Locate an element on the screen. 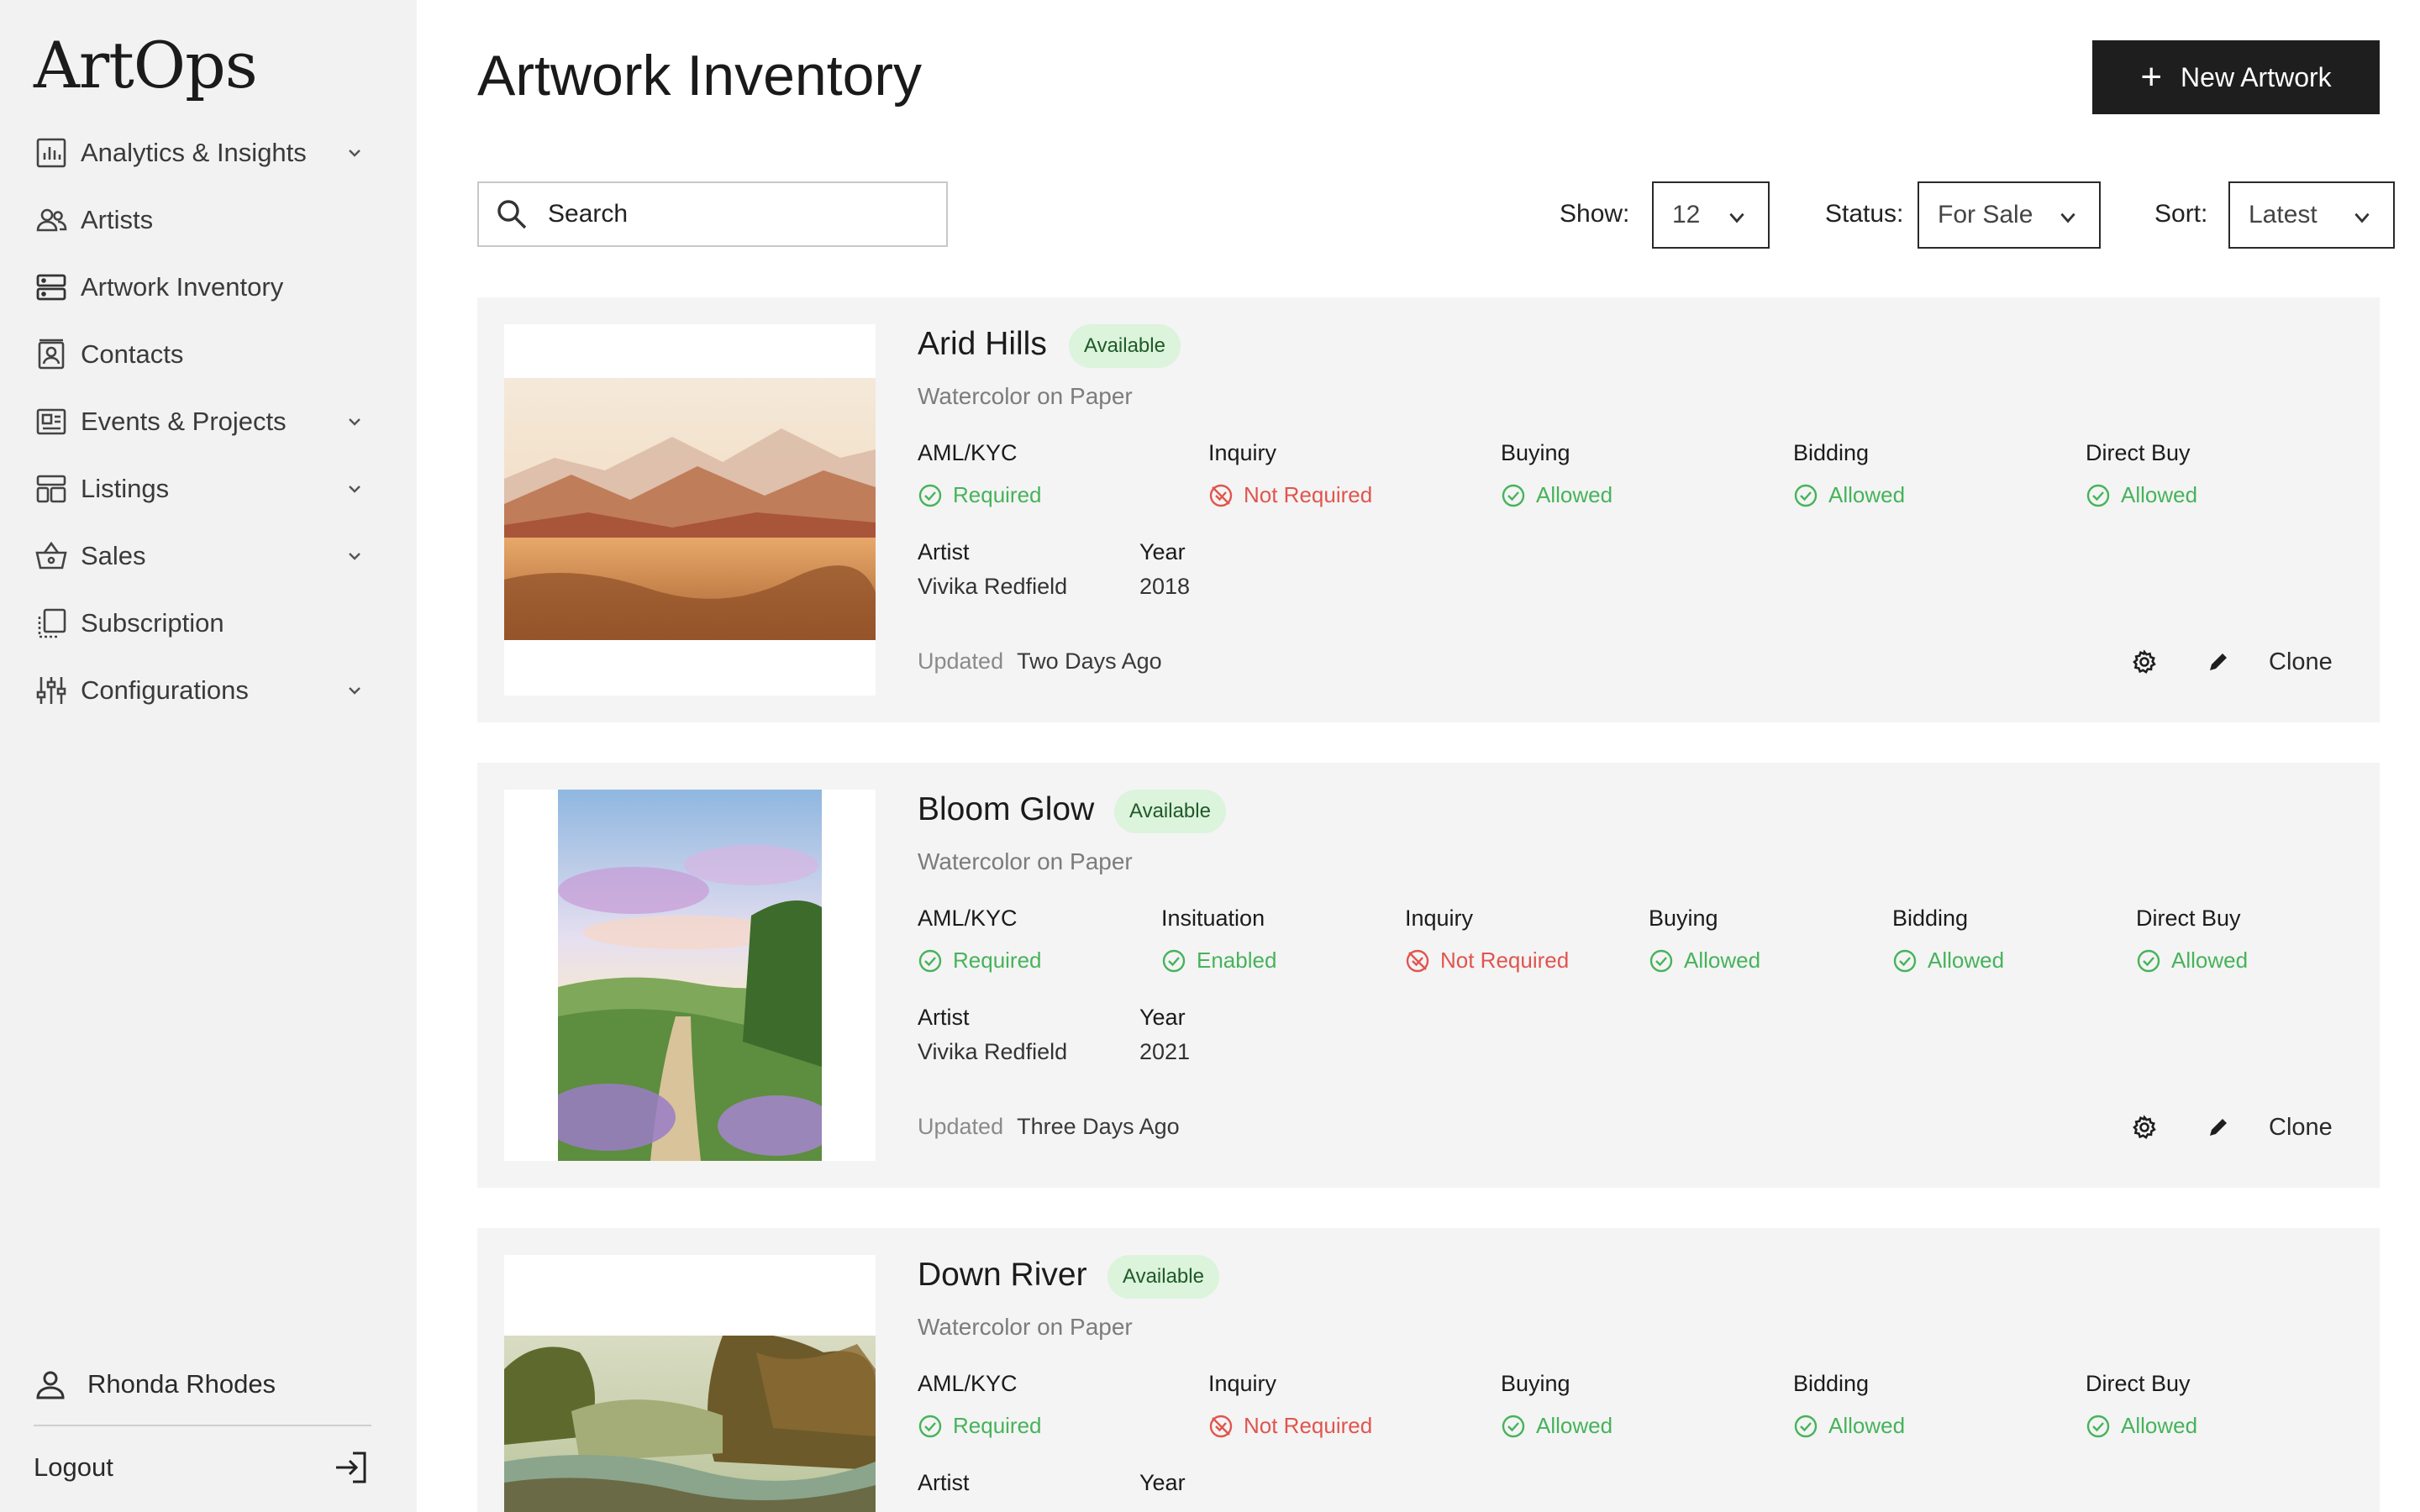 The height and width of the screenshot is (1512, 2420). artist-label: Artist is located at coordinates (944, 551).